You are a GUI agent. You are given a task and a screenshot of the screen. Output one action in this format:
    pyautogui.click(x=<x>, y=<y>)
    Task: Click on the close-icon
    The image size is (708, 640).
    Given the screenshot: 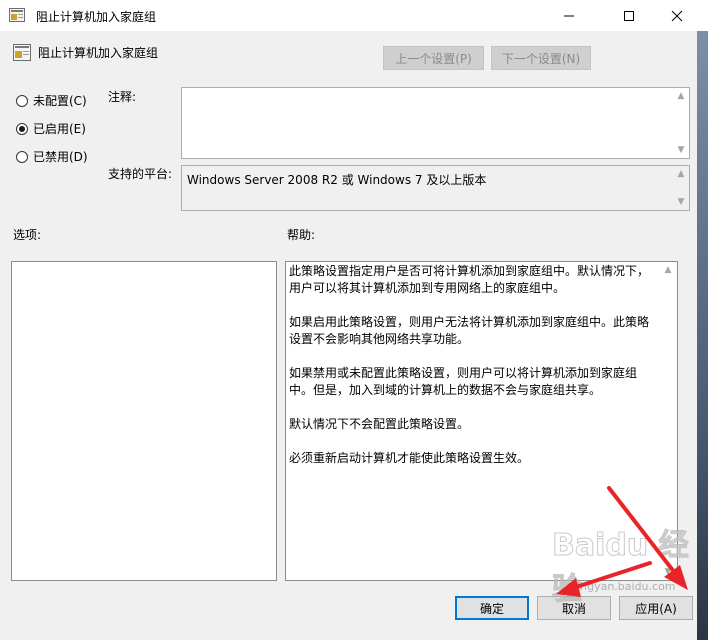 What is the action you would take?
    pyautogui.click(x=677, y=15)
    